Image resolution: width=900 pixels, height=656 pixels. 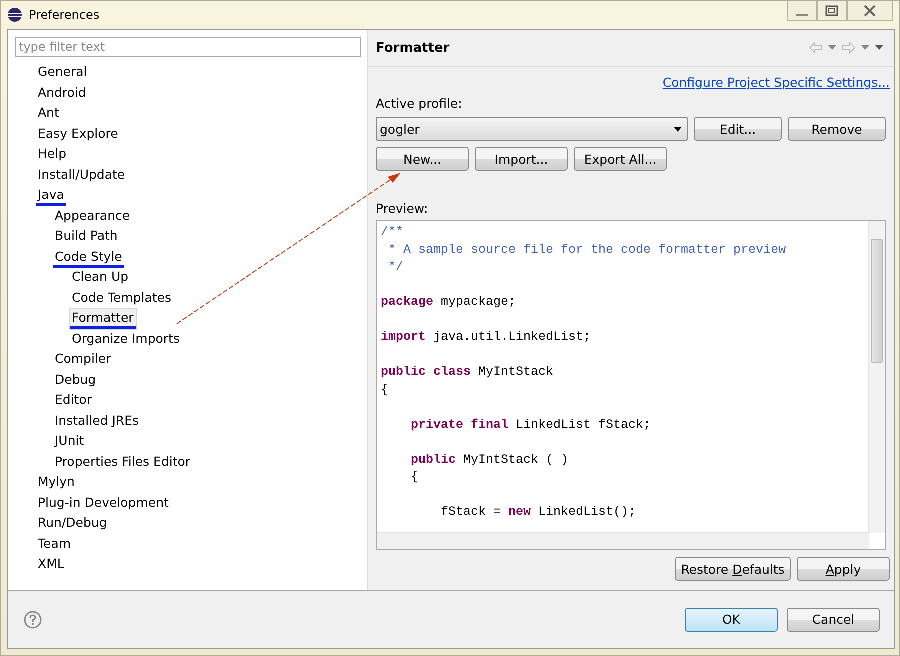 I want to click on tree-item: Java, so click(x=51, y=196).